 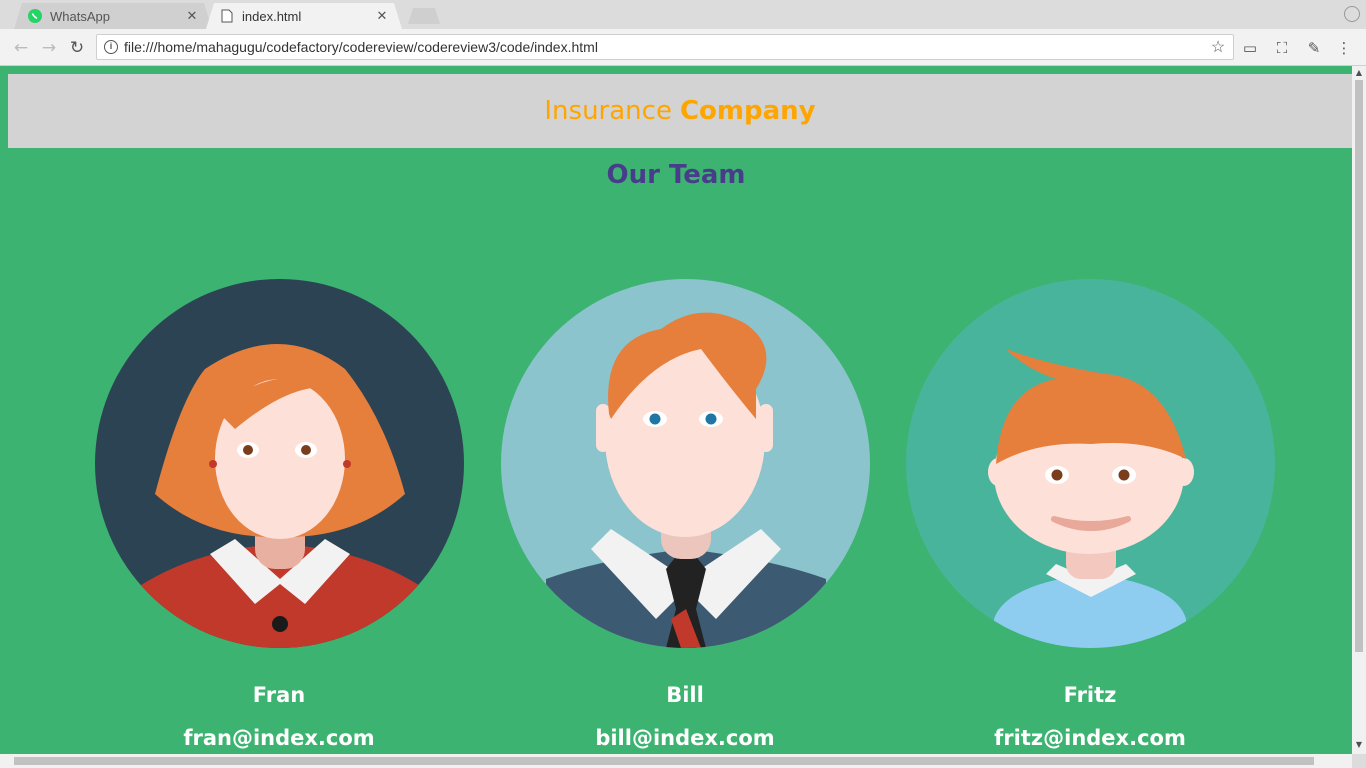 I want to click on info-icon: i, so click(x=111, y=47).